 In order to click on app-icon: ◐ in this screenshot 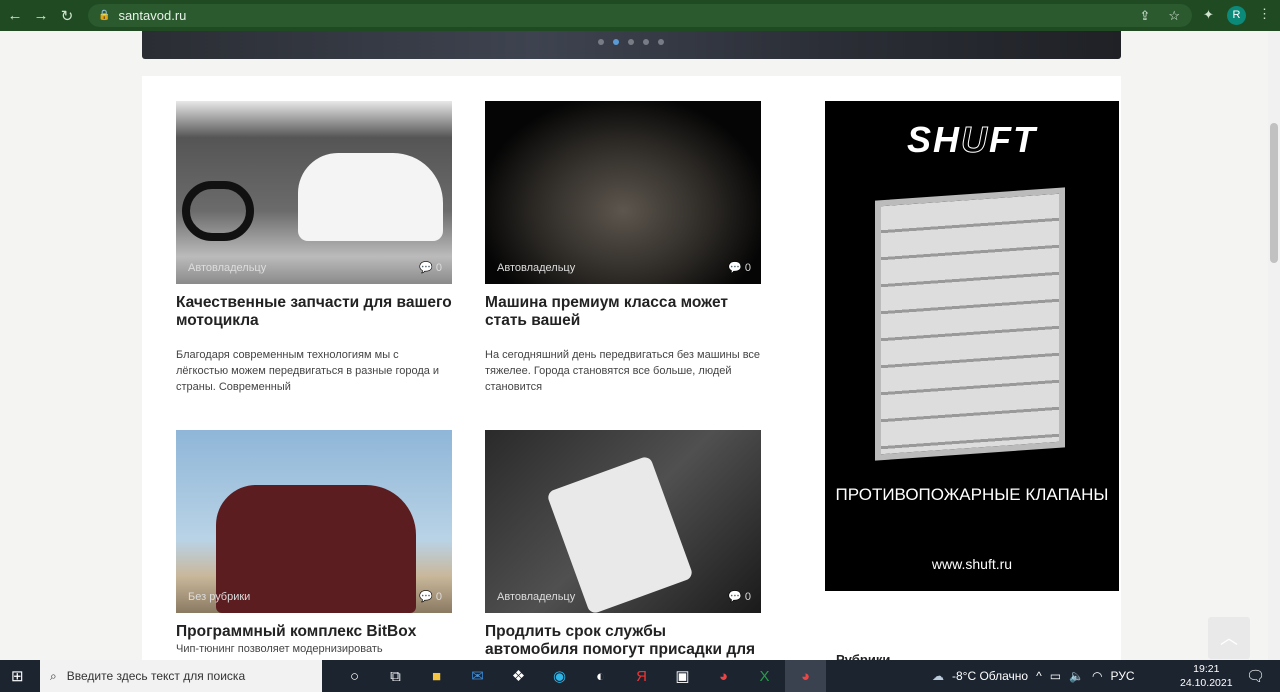, I will do `click(600, 676)`.